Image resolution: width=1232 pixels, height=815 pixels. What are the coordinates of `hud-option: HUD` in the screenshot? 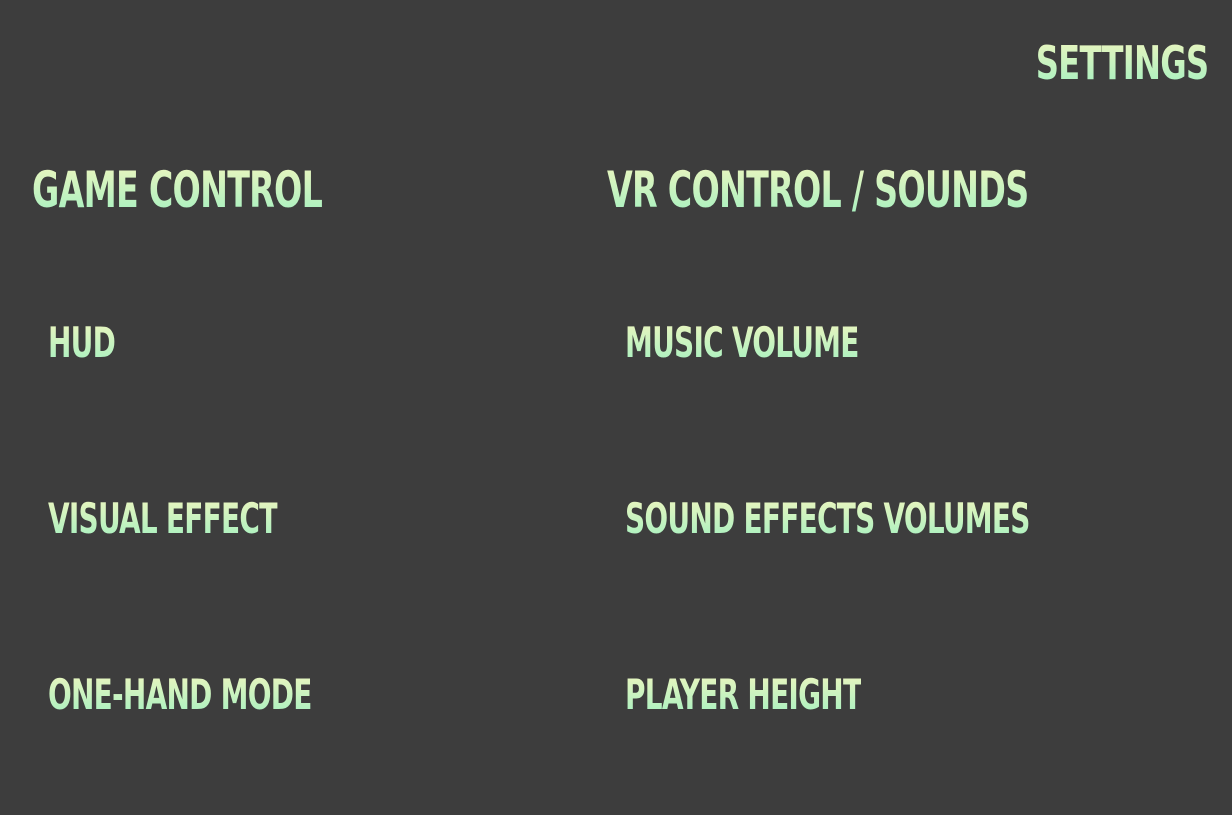 It's located at (82, 343).